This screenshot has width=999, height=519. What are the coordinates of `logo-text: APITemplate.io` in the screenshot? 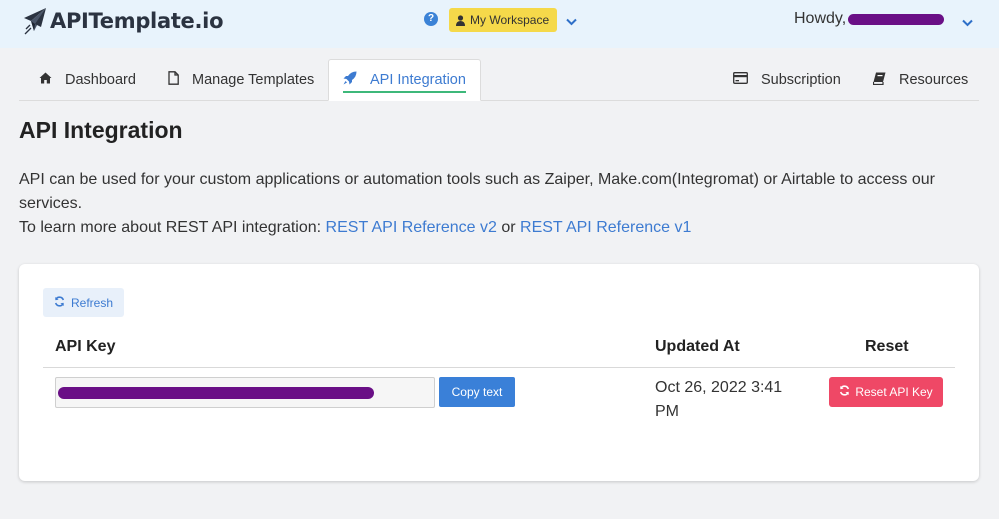 It's located at (137, 21).